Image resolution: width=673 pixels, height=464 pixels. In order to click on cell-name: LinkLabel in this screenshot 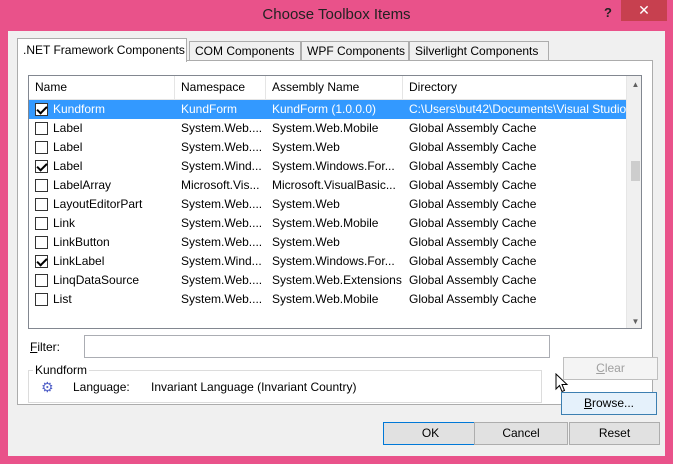, I will do `click(79, 261)`.